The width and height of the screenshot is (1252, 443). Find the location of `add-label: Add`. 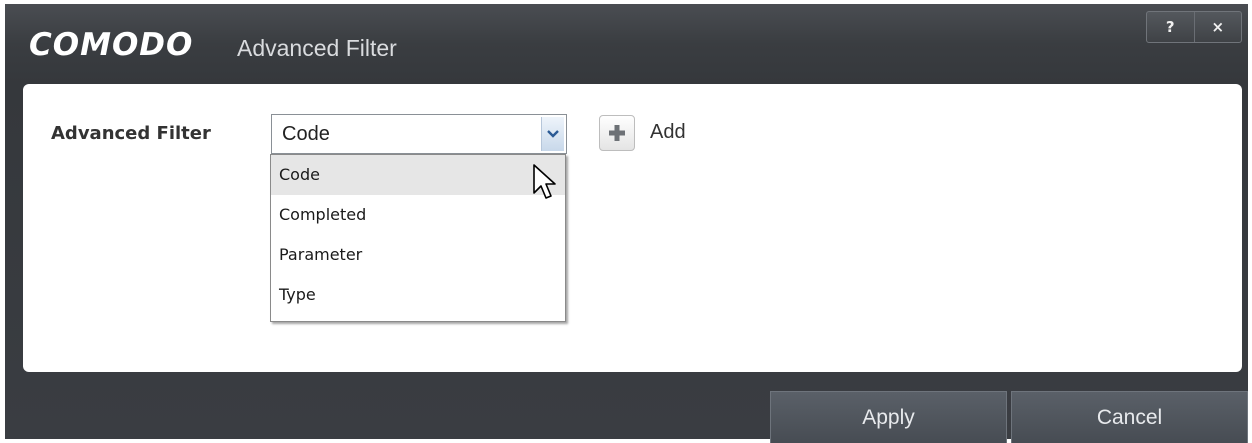

add-label: Add is located at coordinates (668, 132).